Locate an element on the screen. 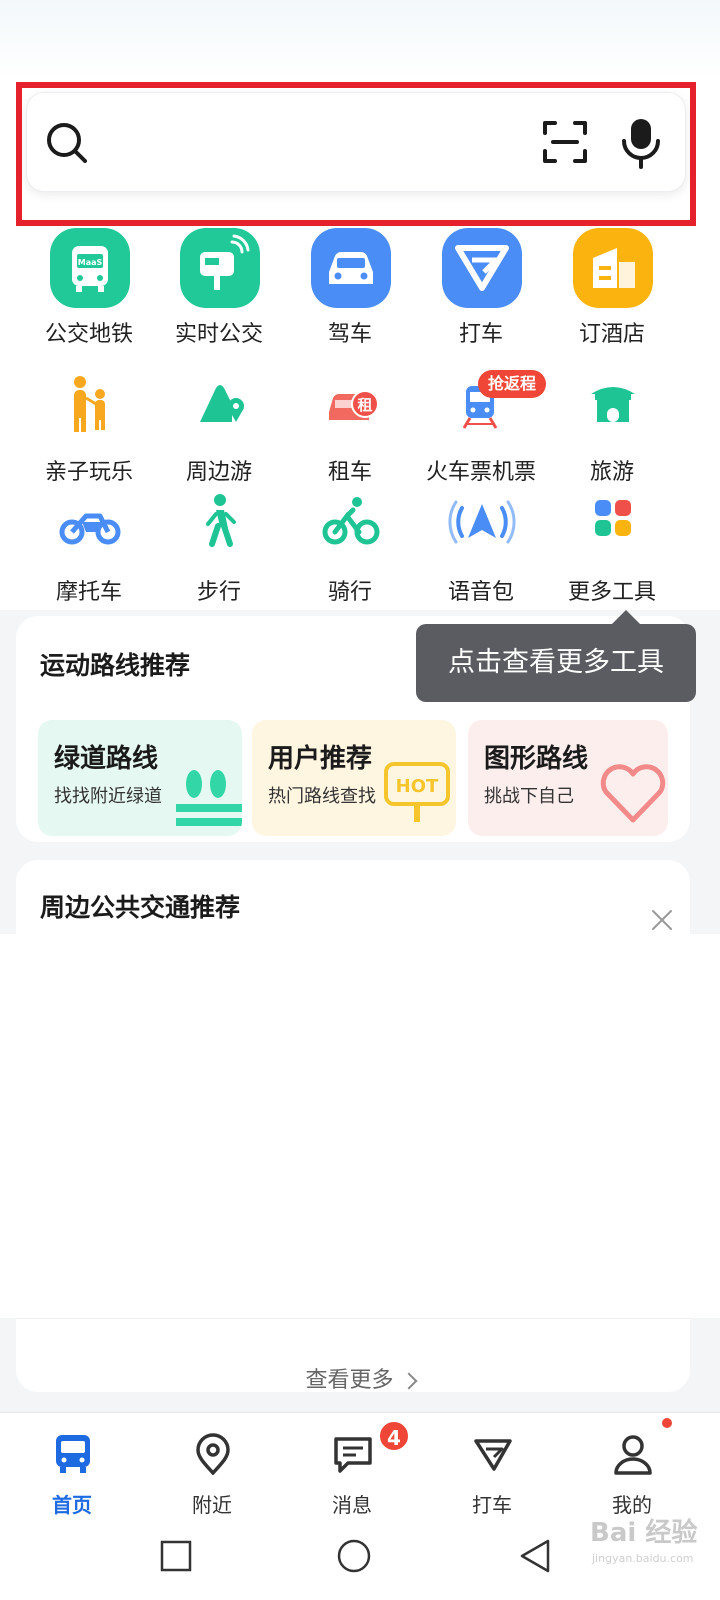  taxi-tab-icon is located at coordinates (493, 1455).